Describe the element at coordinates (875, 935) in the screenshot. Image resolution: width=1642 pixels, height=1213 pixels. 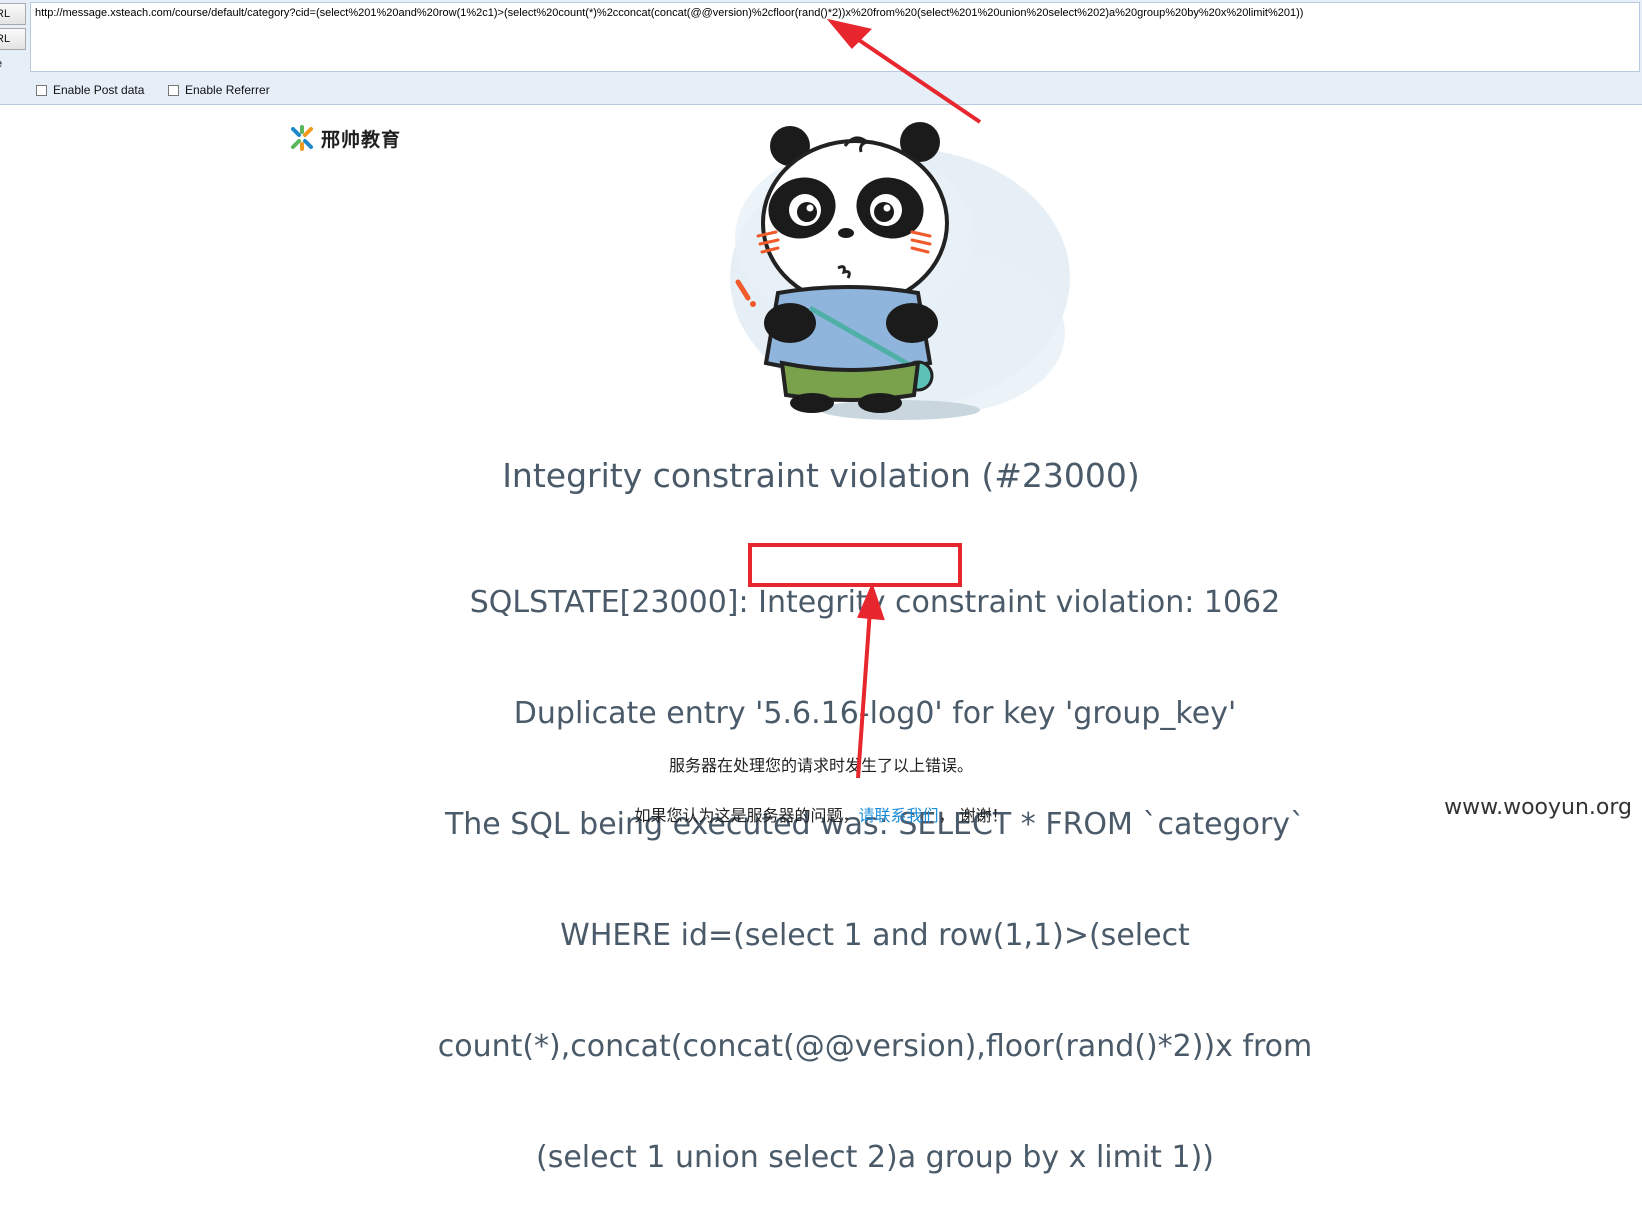
I see `error-line-4: WHERE id=(select 1 and row(1,1)>(select` at that location.